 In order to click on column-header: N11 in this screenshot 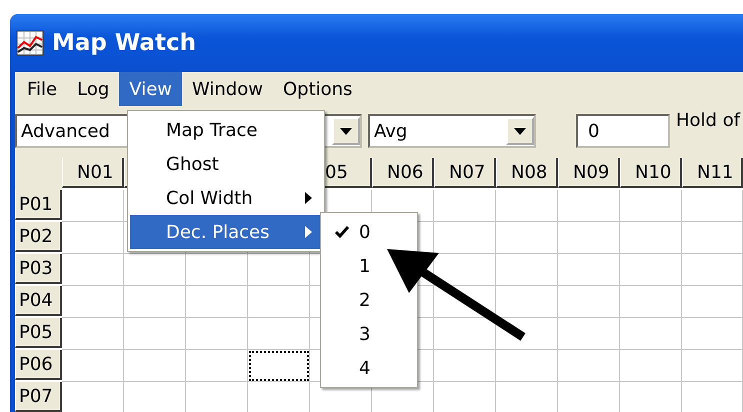, I will do `click(712, 173)`.